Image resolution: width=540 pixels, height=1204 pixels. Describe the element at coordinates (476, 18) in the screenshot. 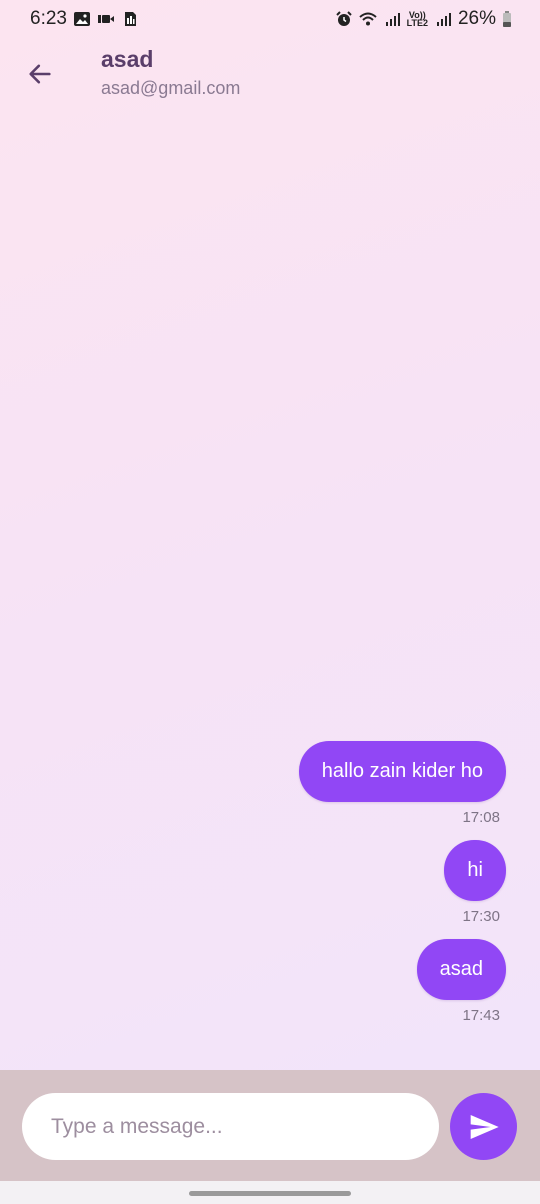

I see `battery-percent: 26%` at that location.